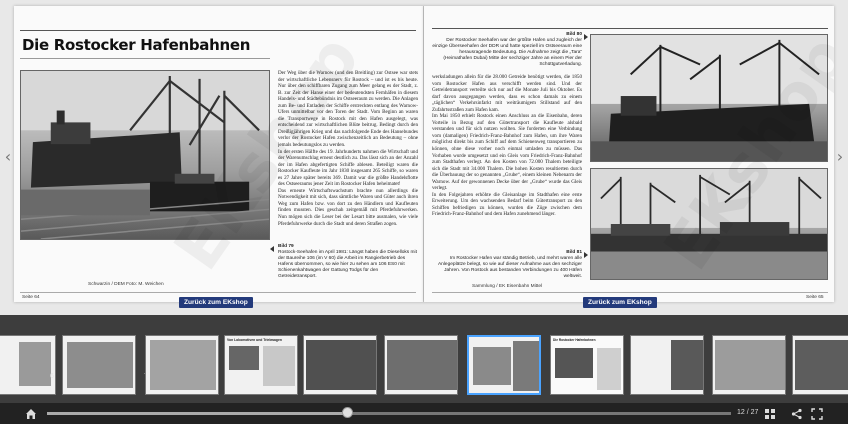 The height and width of the screenshot is (424, 848). I want to click on control-bar: 12 / 27, so click(424, 413).